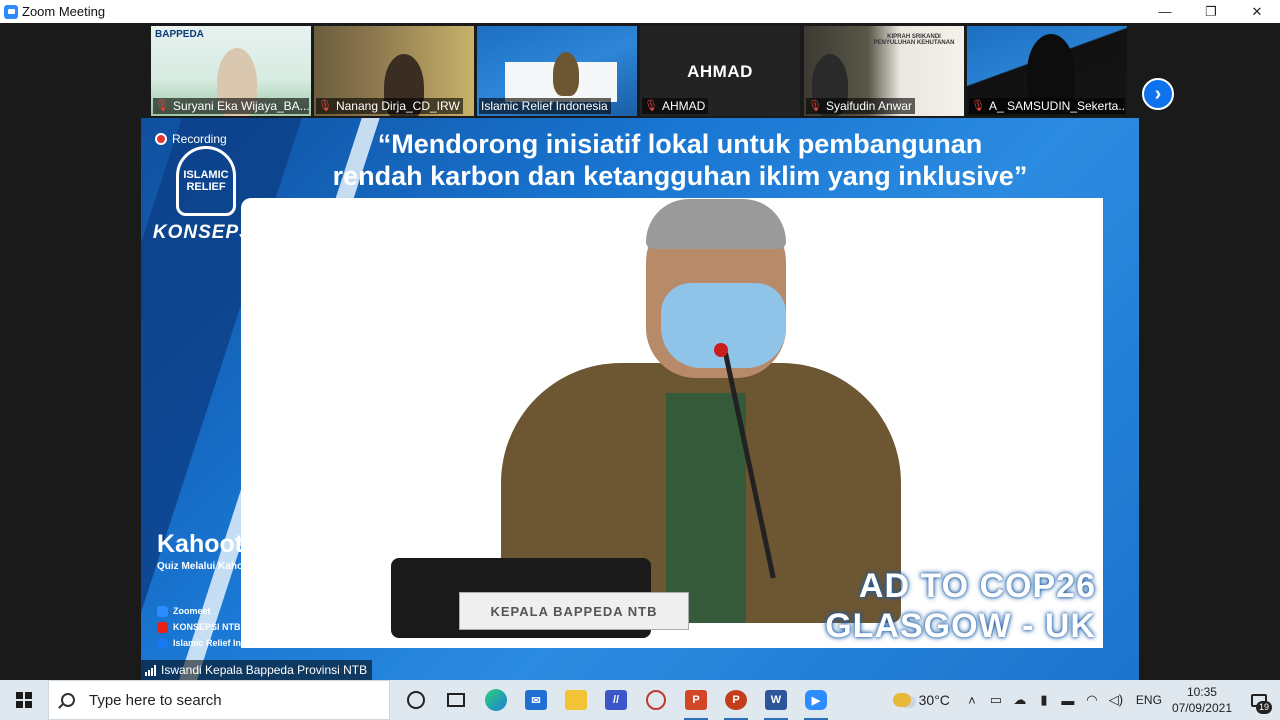  What do you see at coordinates (901, 700) in the screenshot?
I see `partly-cloudy-icon` at bounding box center [901, 700].